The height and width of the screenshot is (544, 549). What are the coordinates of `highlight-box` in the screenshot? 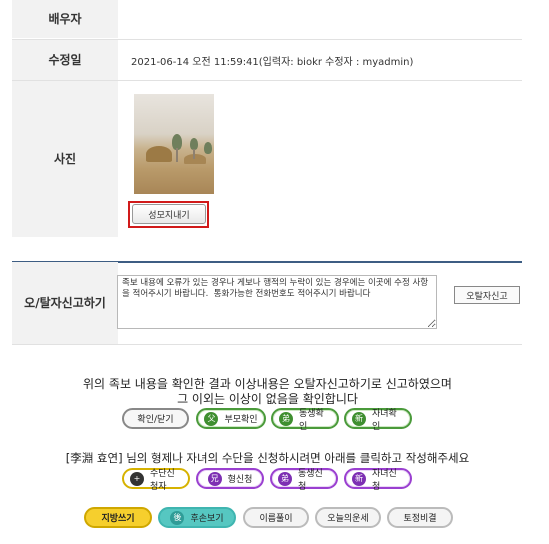 It's located at (168, 214).